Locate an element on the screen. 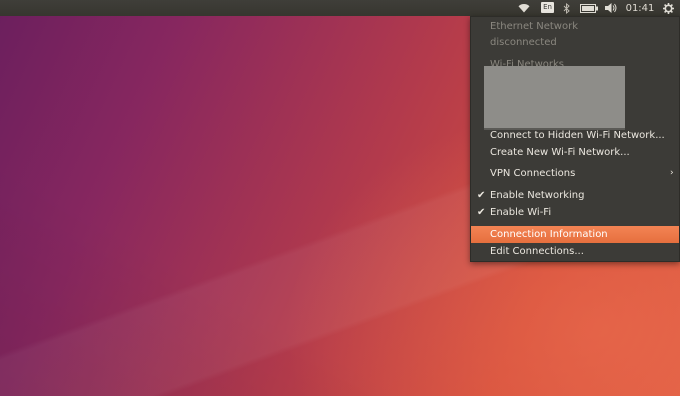  bluetooth-icon is located at coordinates (566, 8).